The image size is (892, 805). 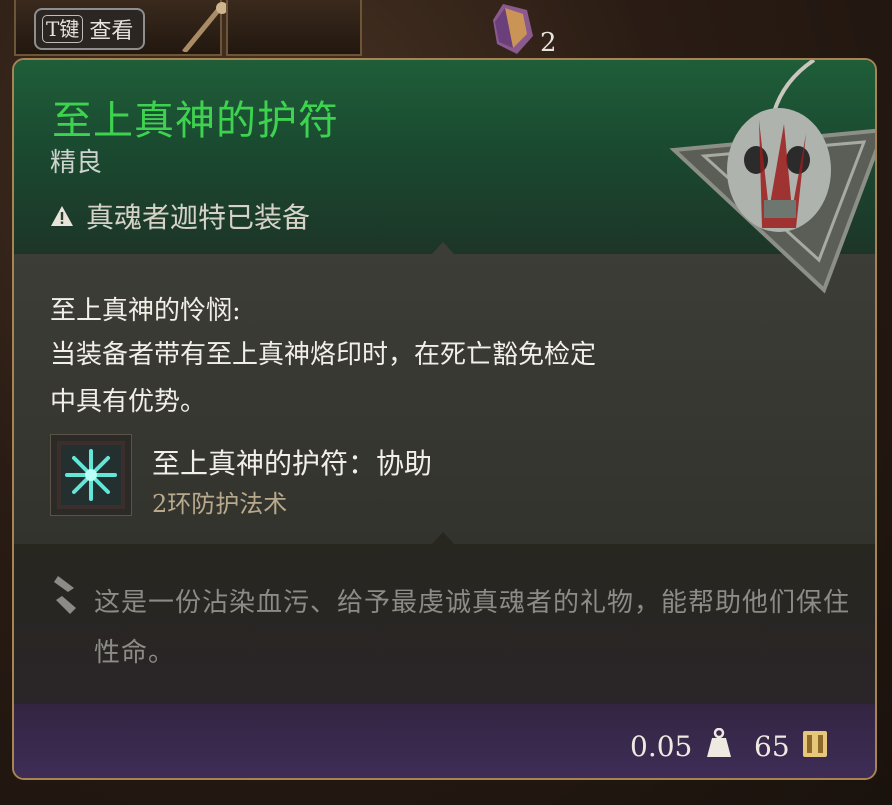 What do you see at coordinates (76, 163) in the screenshot?
I see `item-rarity: 精良` at bounding box center [76, 163].